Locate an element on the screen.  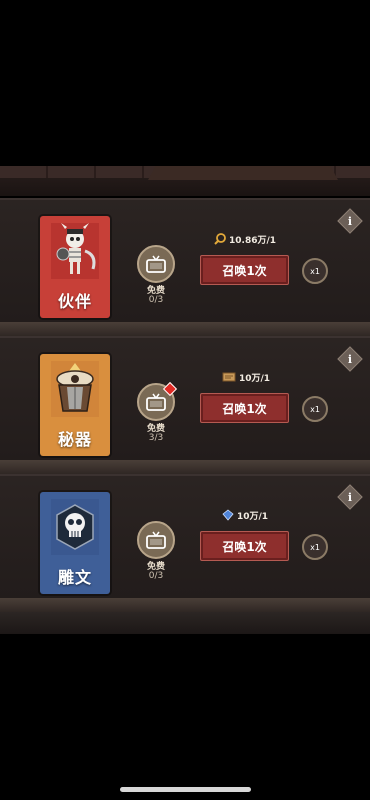
cost-text: 10.86万/1 is located at coordinates (253, 240).